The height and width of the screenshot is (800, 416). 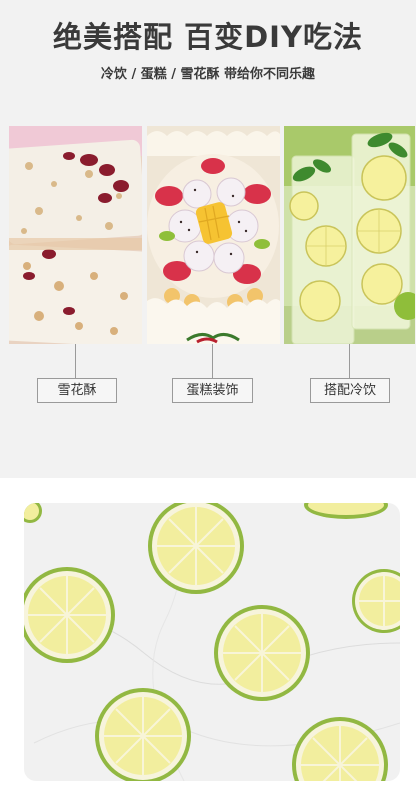 What do you see at coordinates (208, 37) in the screenshot?
I see `page-title: 绝美搭配 百变DIY吃法` at bounding box center [208, 37].